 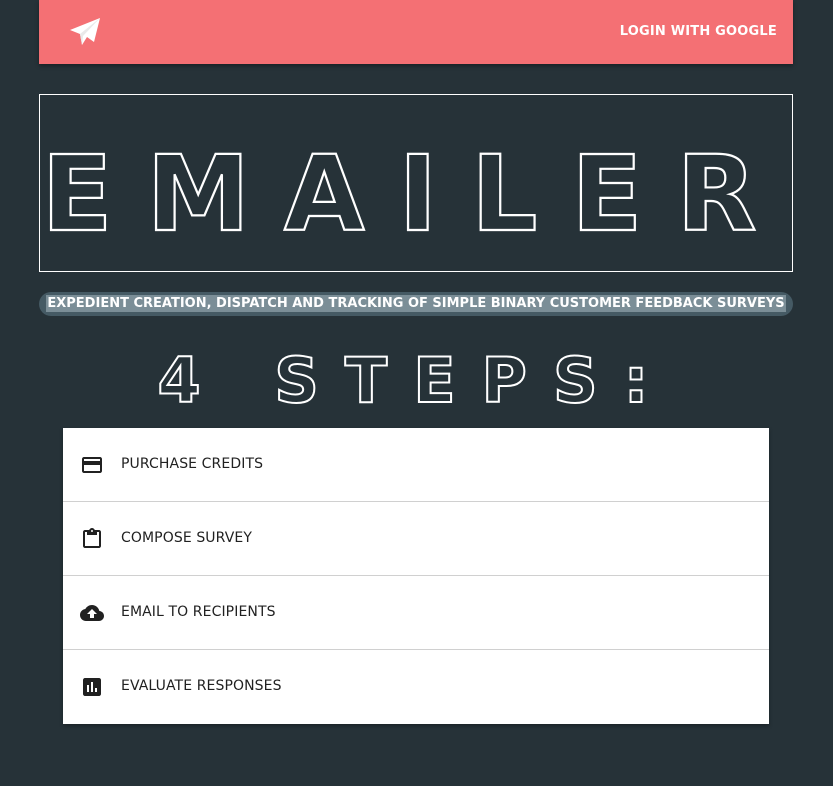 What do you see at coordinates (698, 32) in the screenshot?
I see `login-with-google-button: LOGIN WITH GOOGLE` at bounding box center [698, 32].